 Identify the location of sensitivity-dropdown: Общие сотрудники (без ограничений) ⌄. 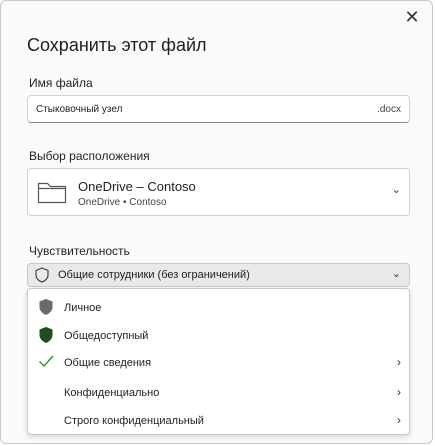
(218, 275).